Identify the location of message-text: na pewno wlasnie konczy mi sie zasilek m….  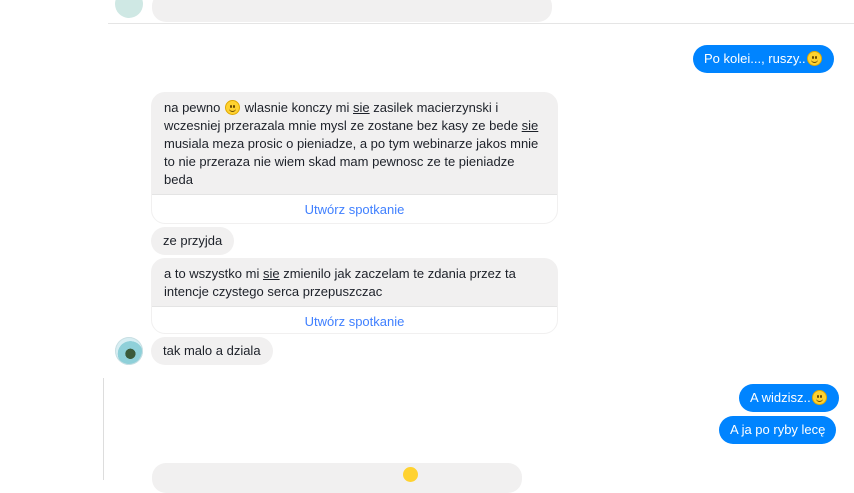
(354, 143).